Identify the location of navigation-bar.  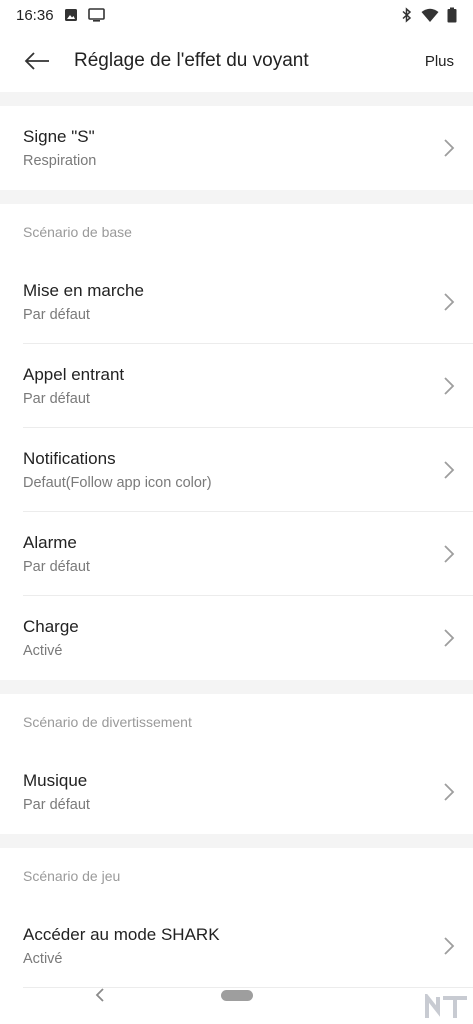
(236, 995).